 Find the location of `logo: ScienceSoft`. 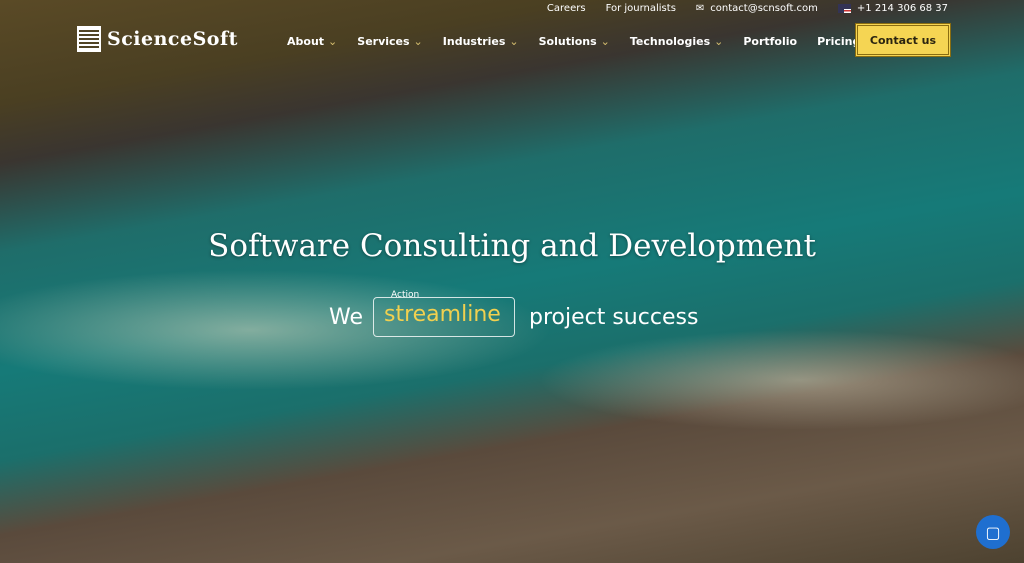

logo: ScienceSoft is located at coordinates (157, 39).